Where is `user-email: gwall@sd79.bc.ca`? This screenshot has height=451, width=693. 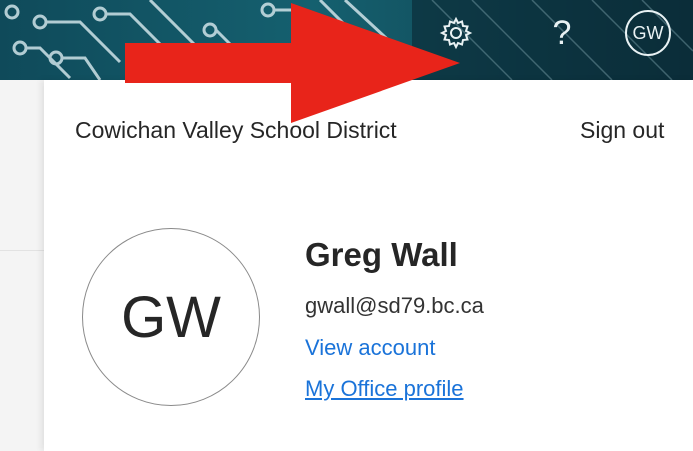
user-email: gwall@sd79.bc.ca is located at coordinates (394, 305).